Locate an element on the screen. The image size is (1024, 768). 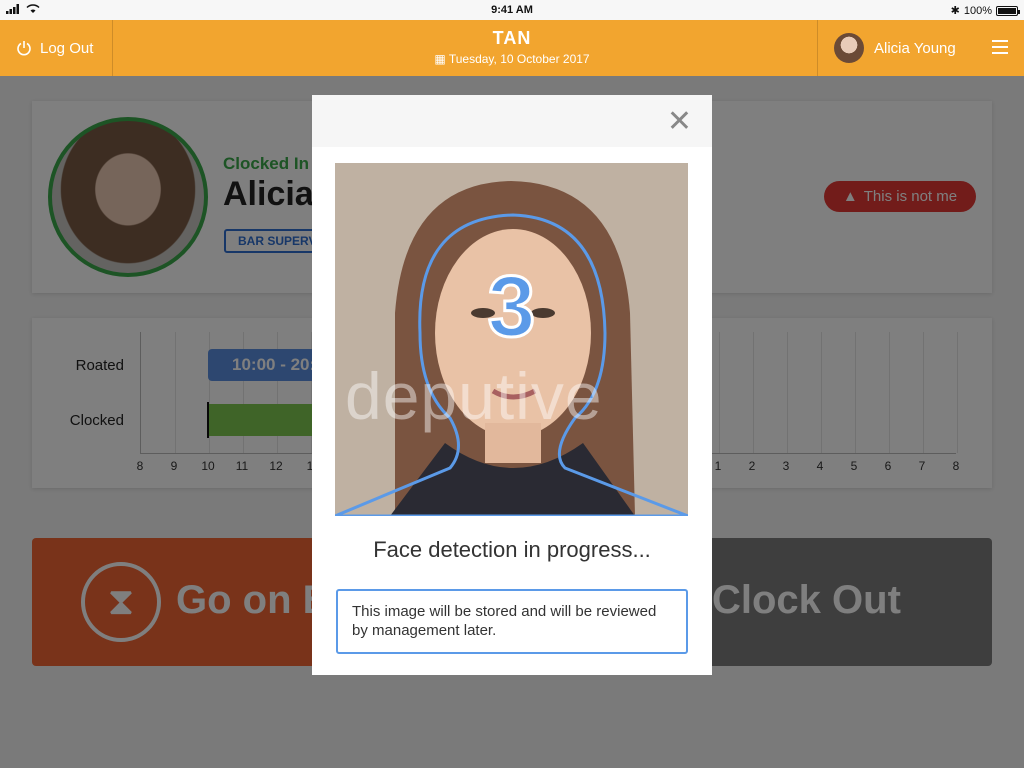
bluetooth-icon: ✱ is located at coordinates (955, 11).